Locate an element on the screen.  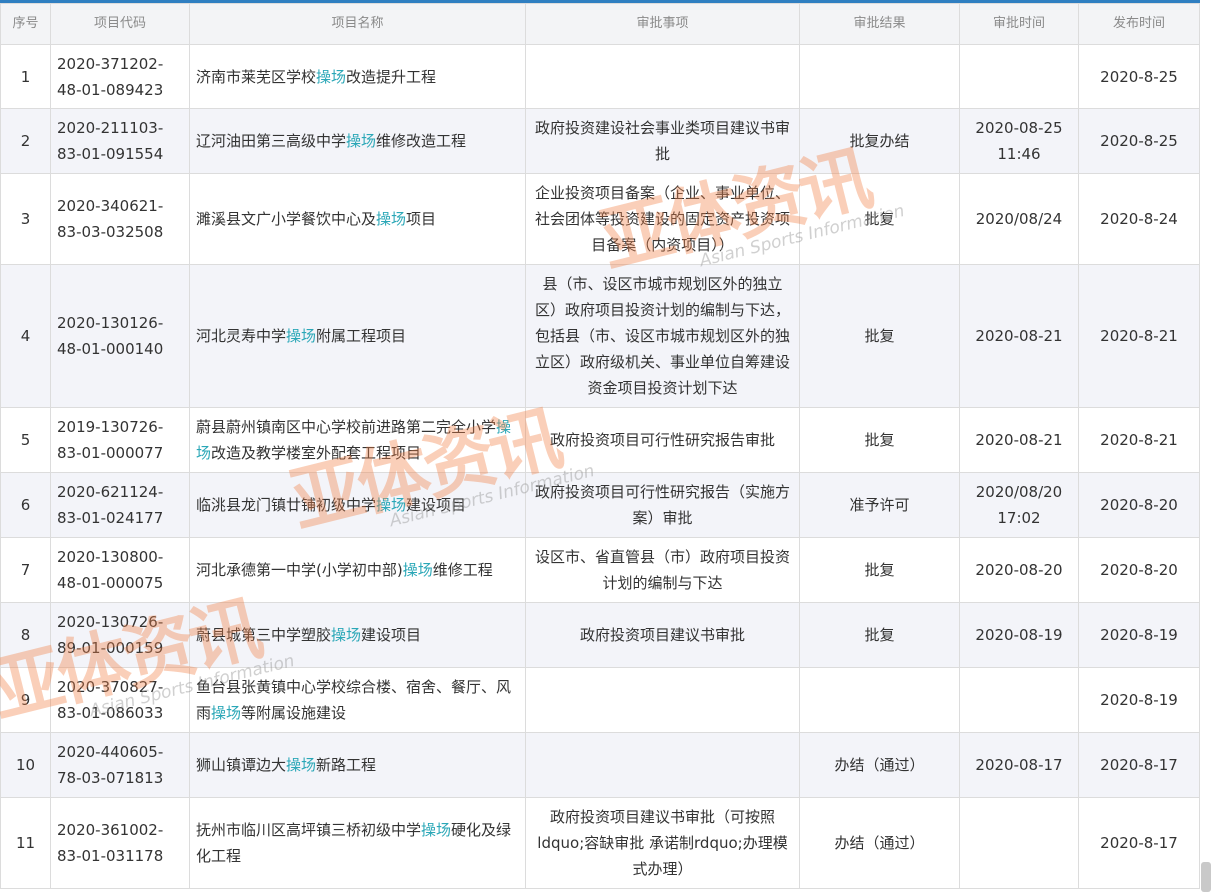
cell-no: 10 is located at coordinates (25, 765).